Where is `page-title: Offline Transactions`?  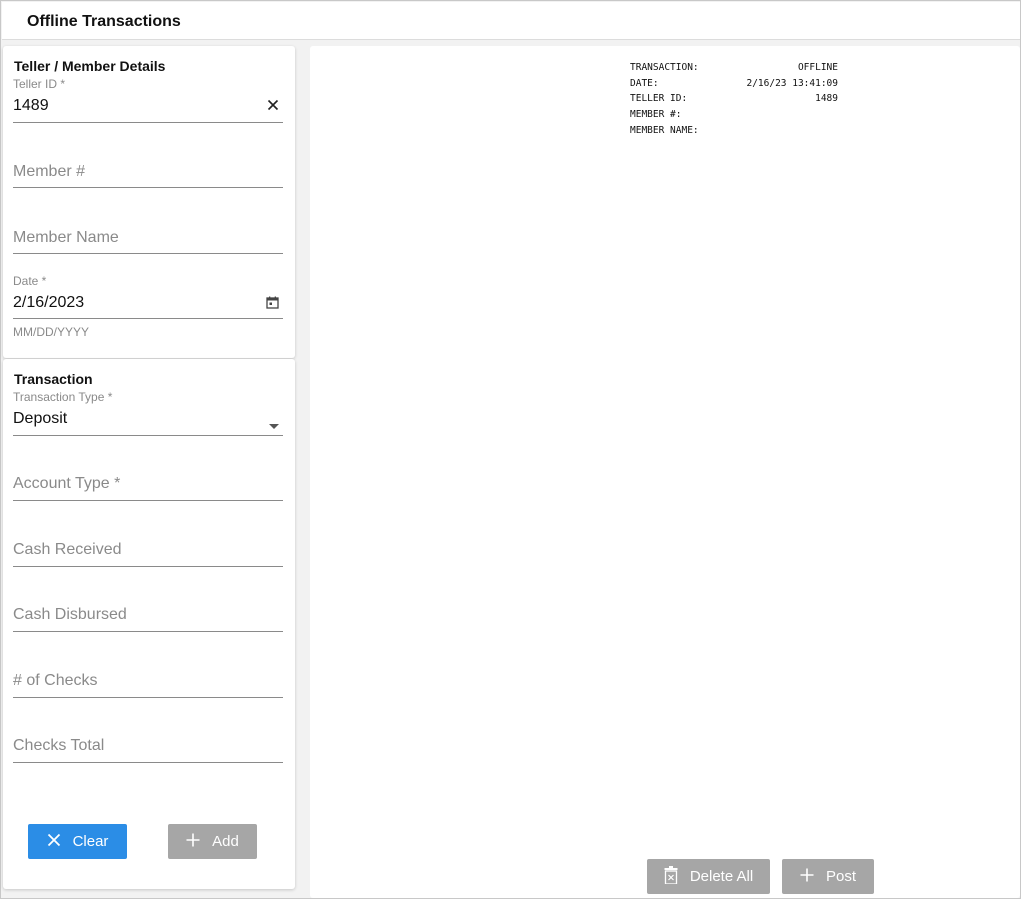 page-title: Offline Transactions is located at coordinates (104, 21).